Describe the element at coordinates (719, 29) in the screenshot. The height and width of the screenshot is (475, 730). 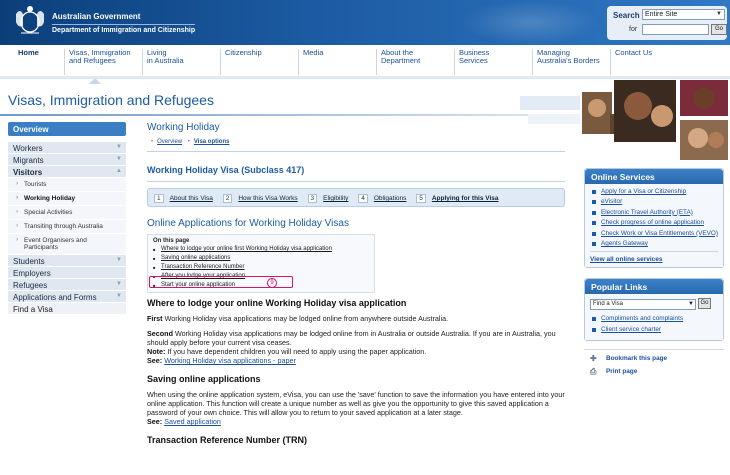
I see `search-go-button: Go` at that location.